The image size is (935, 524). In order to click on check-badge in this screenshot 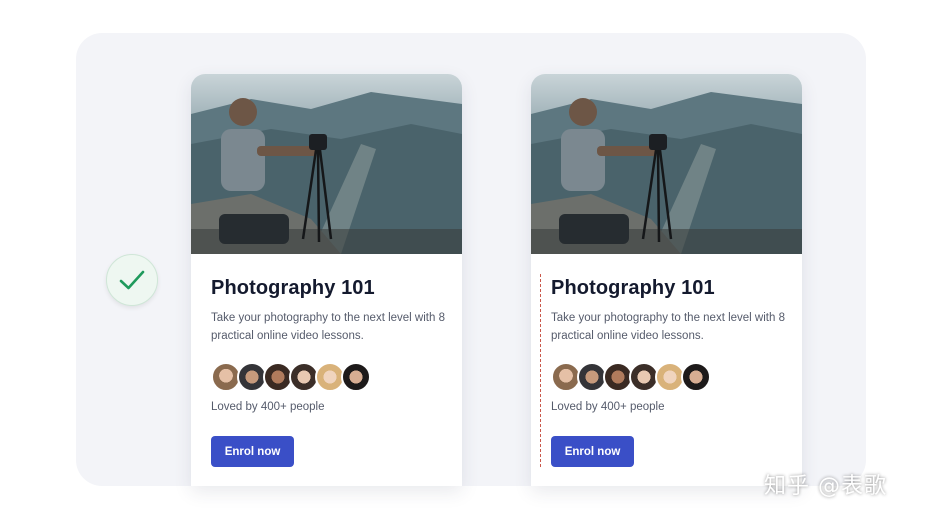, I will do `click(132, 280)`.